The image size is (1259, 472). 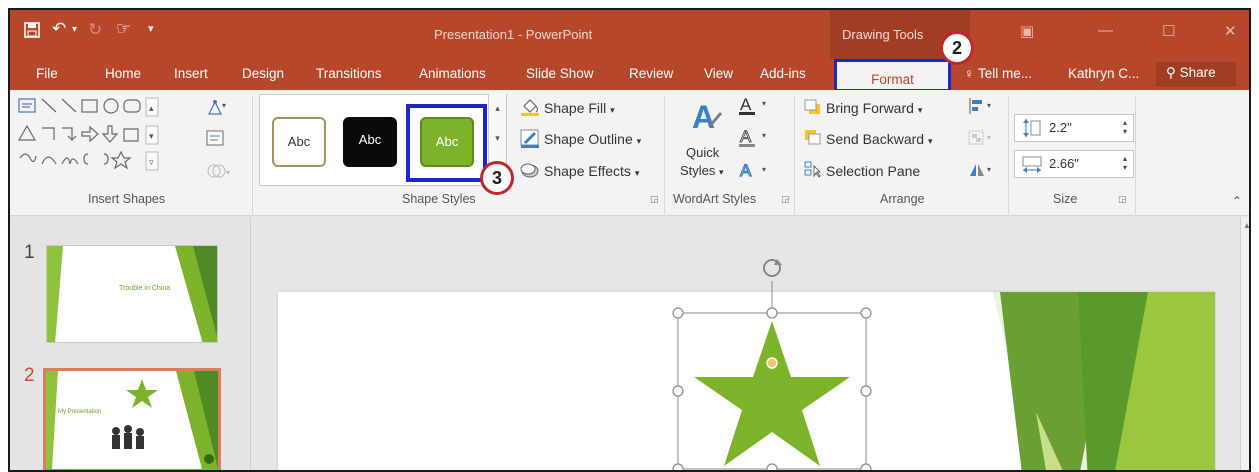 What do you see at coordinates (560, 73) in the screenshot?
I see `tab-slideshow: Slide Show` at bounding box center [560, 73].